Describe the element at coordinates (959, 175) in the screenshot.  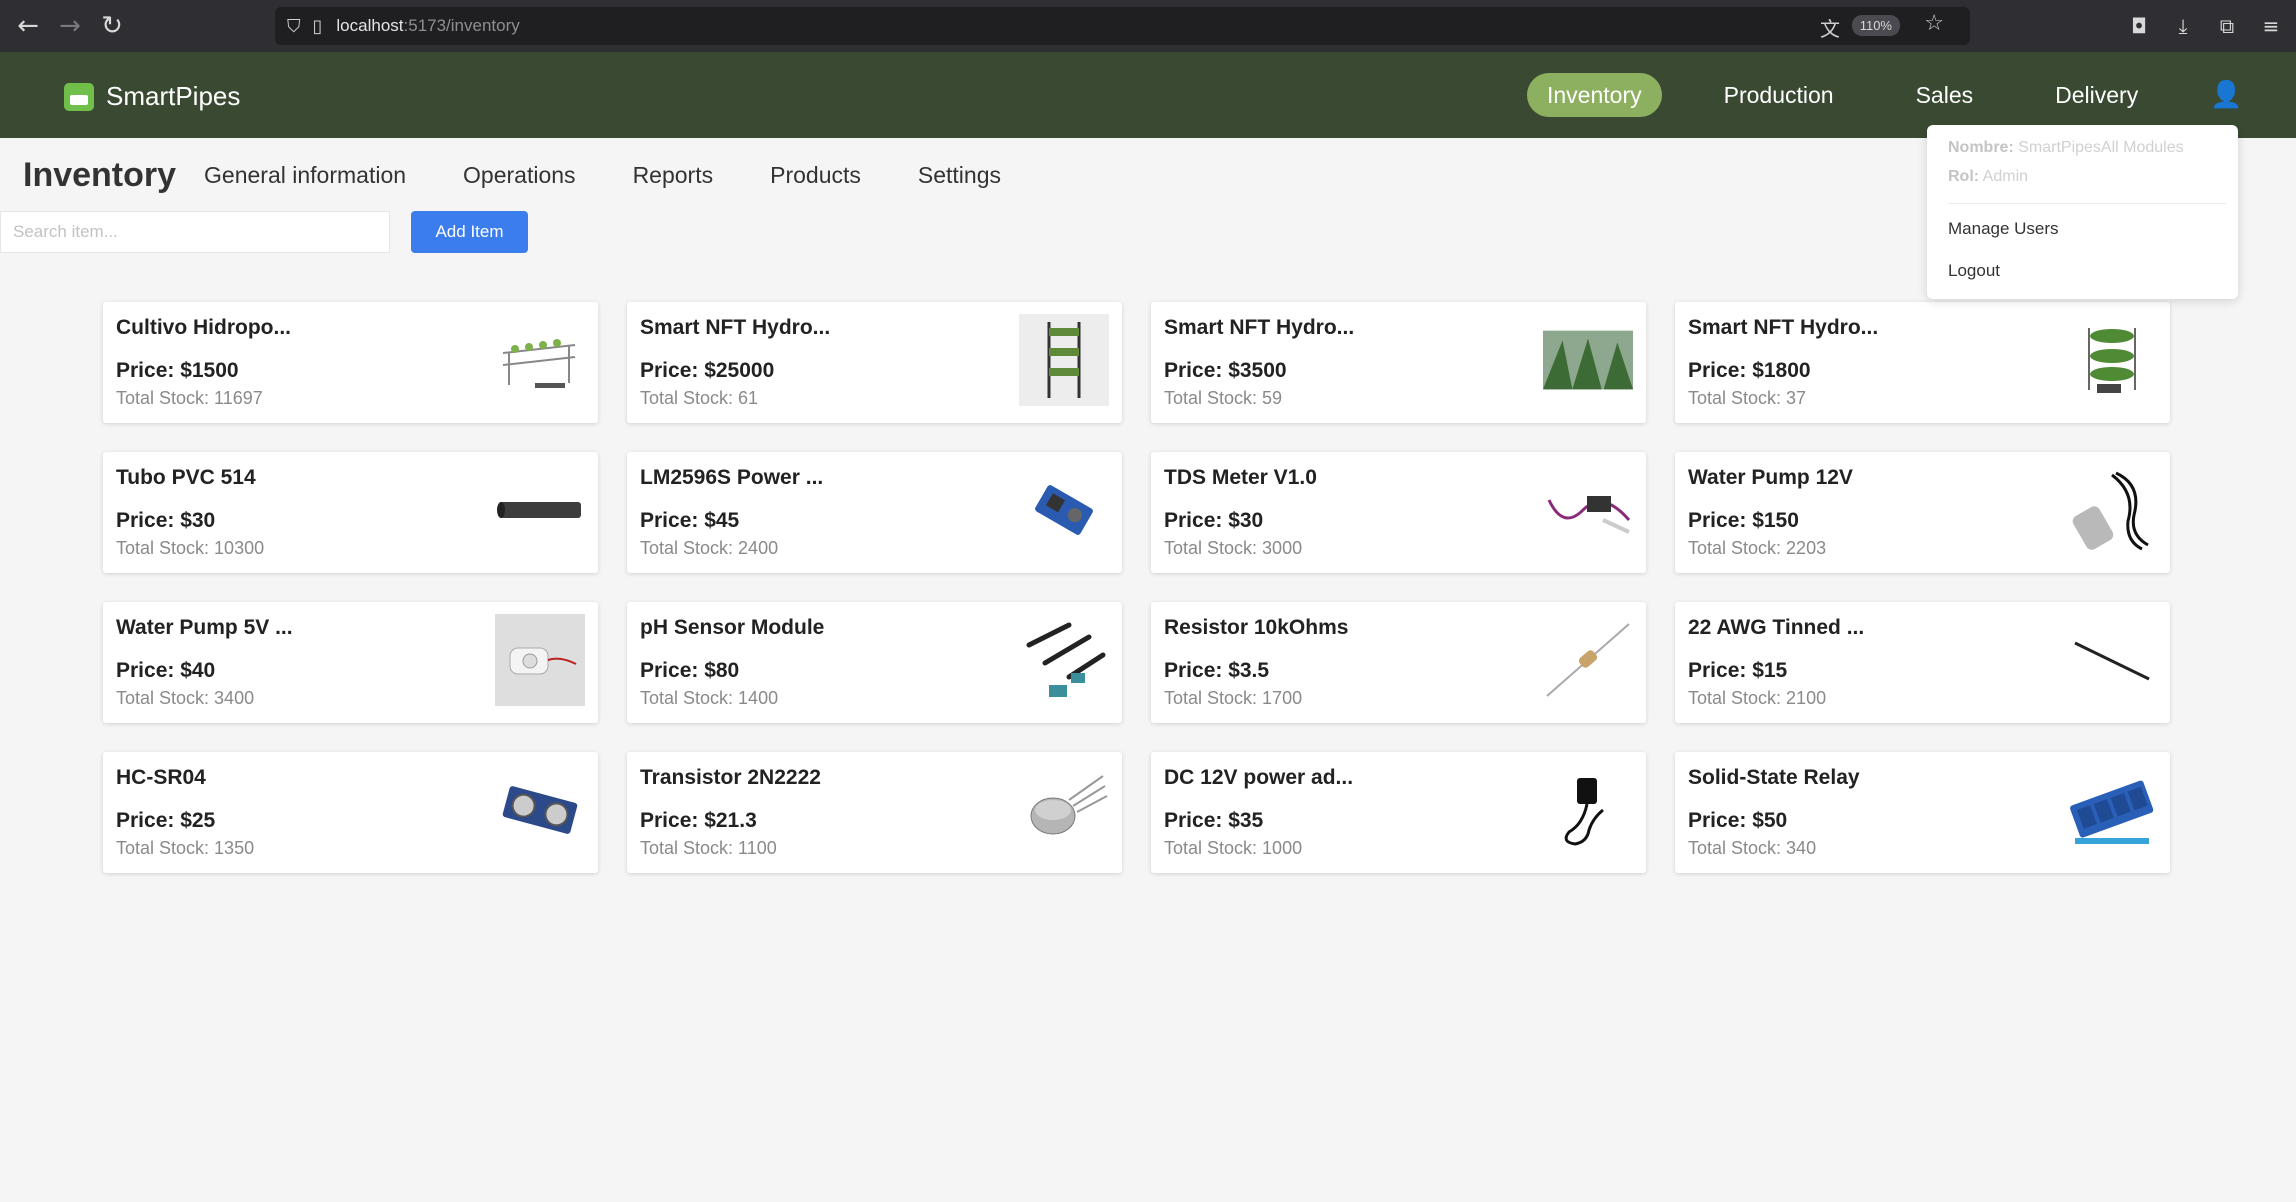
I see `tab-settings: Settings` at that location.